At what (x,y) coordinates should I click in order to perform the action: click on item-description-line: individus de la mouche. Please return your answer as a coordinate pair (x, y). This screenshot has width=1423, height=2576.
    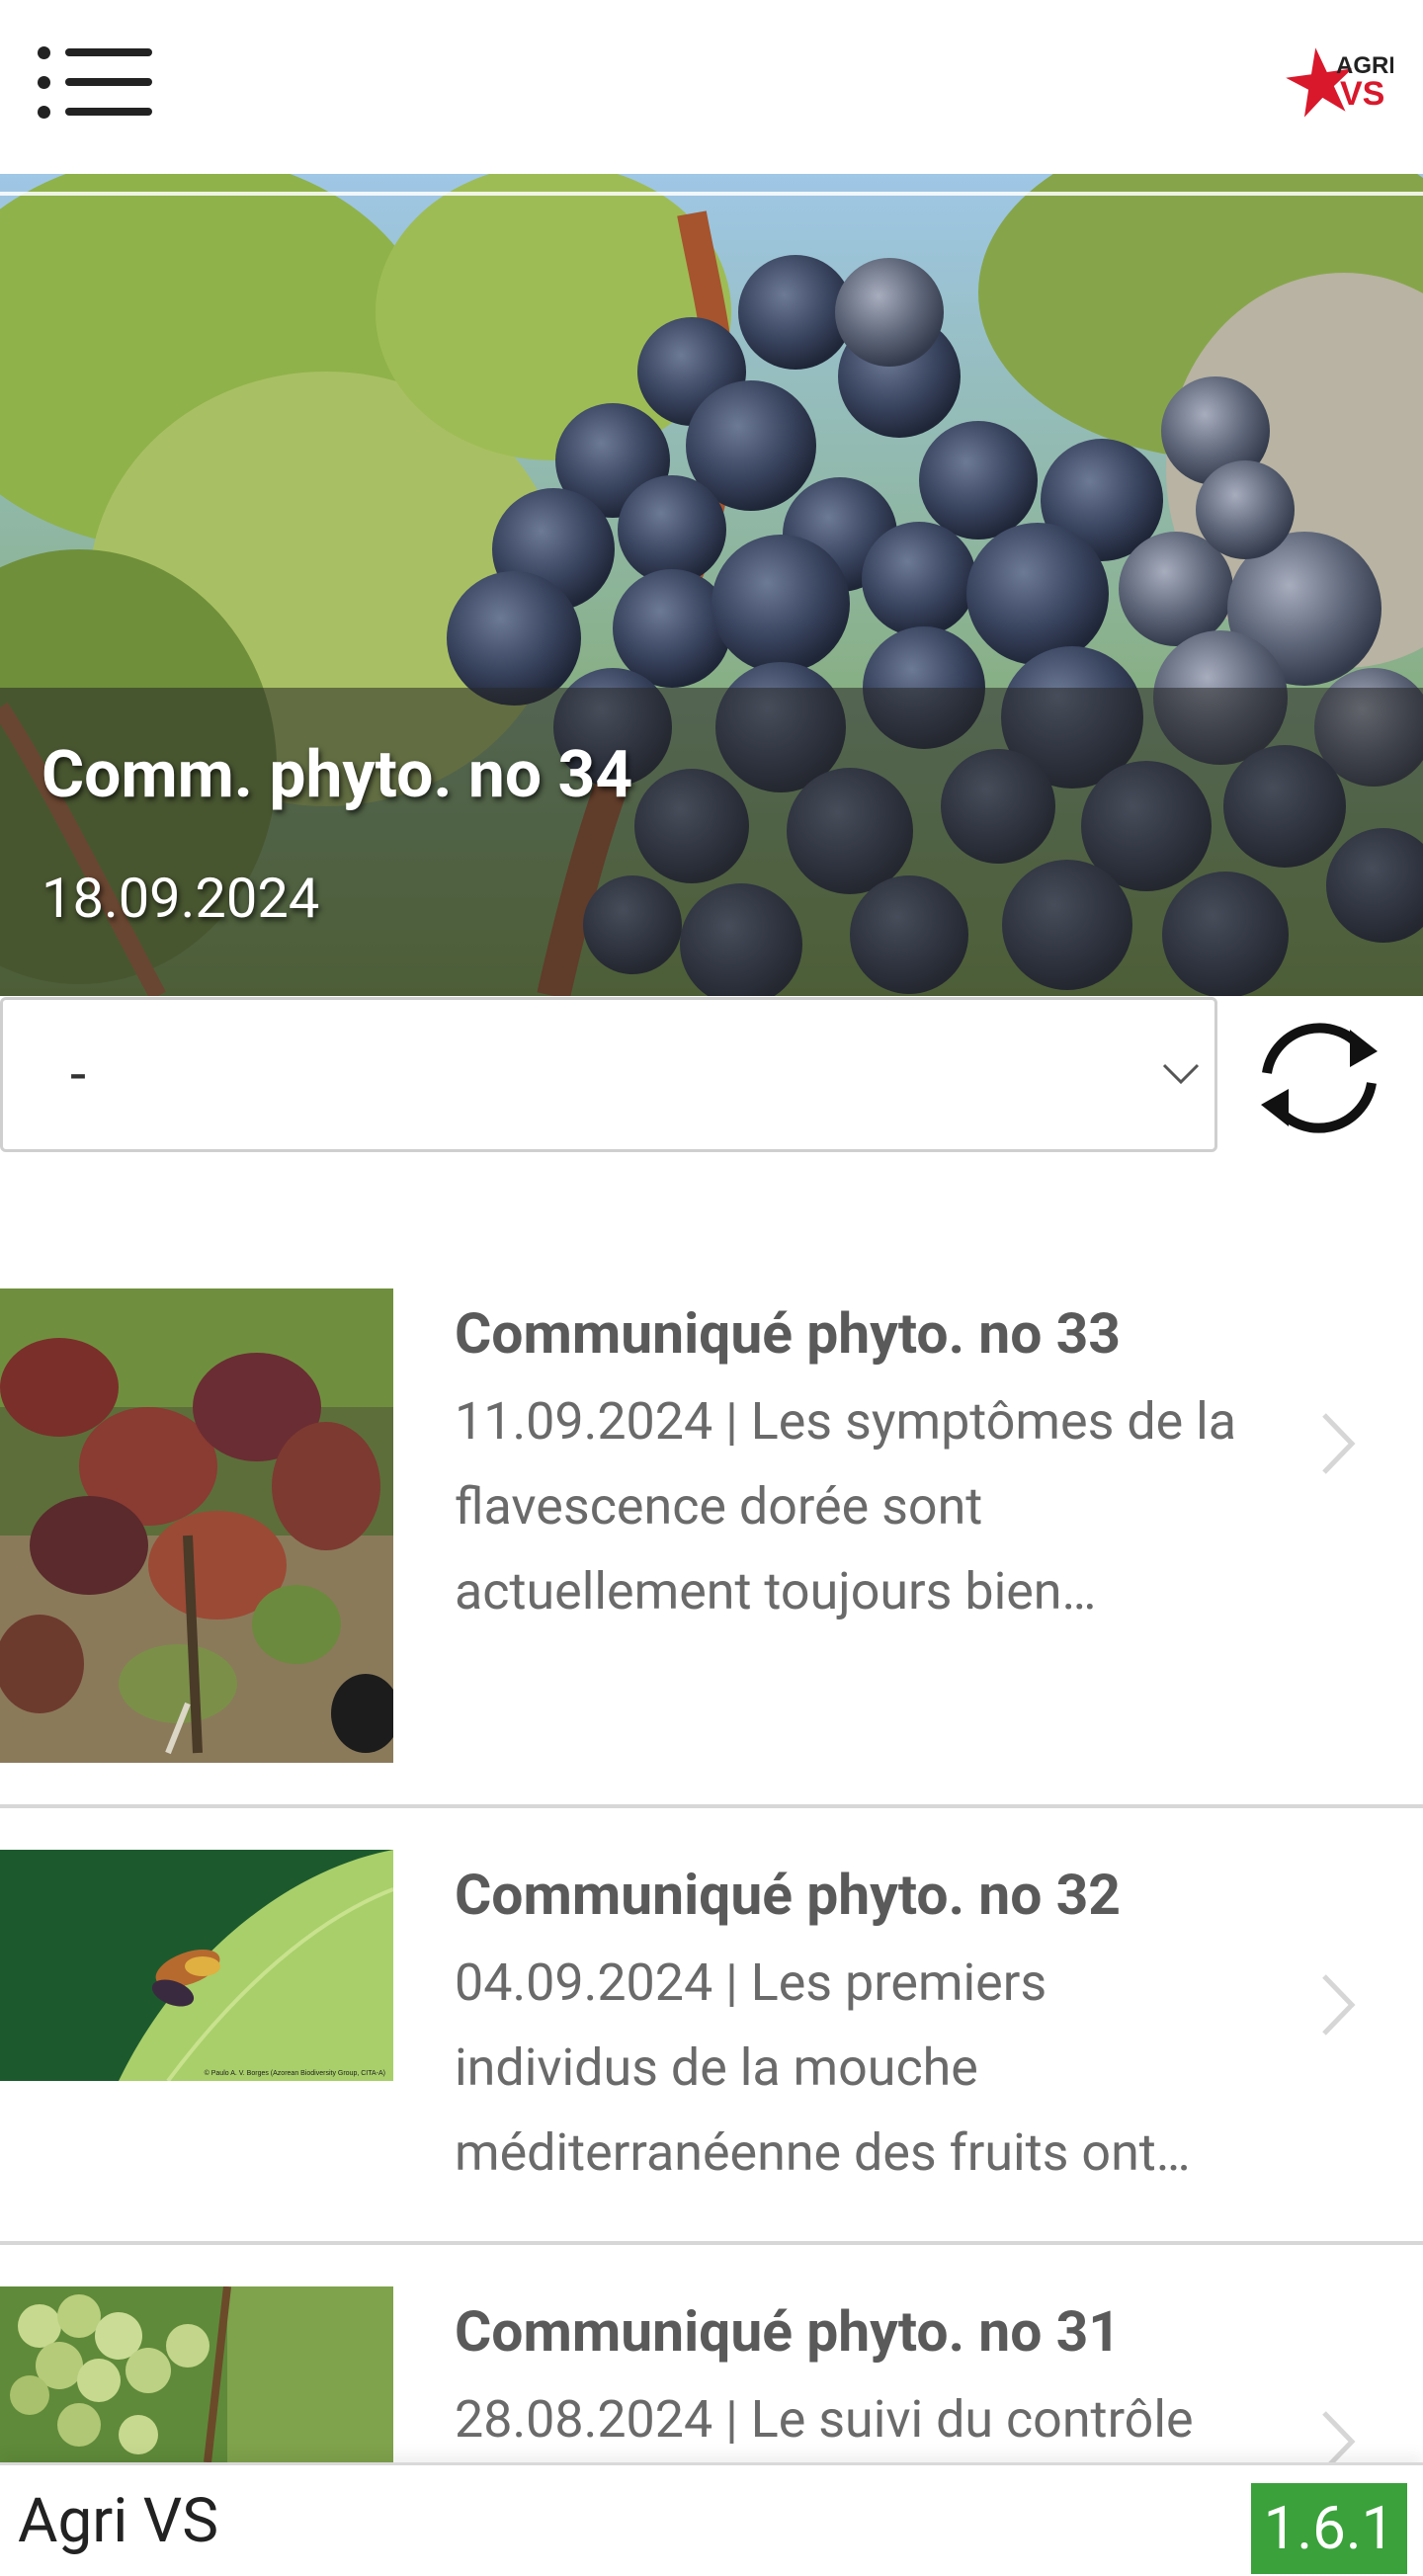
    Looking at the image, I should click on (716, 2067).